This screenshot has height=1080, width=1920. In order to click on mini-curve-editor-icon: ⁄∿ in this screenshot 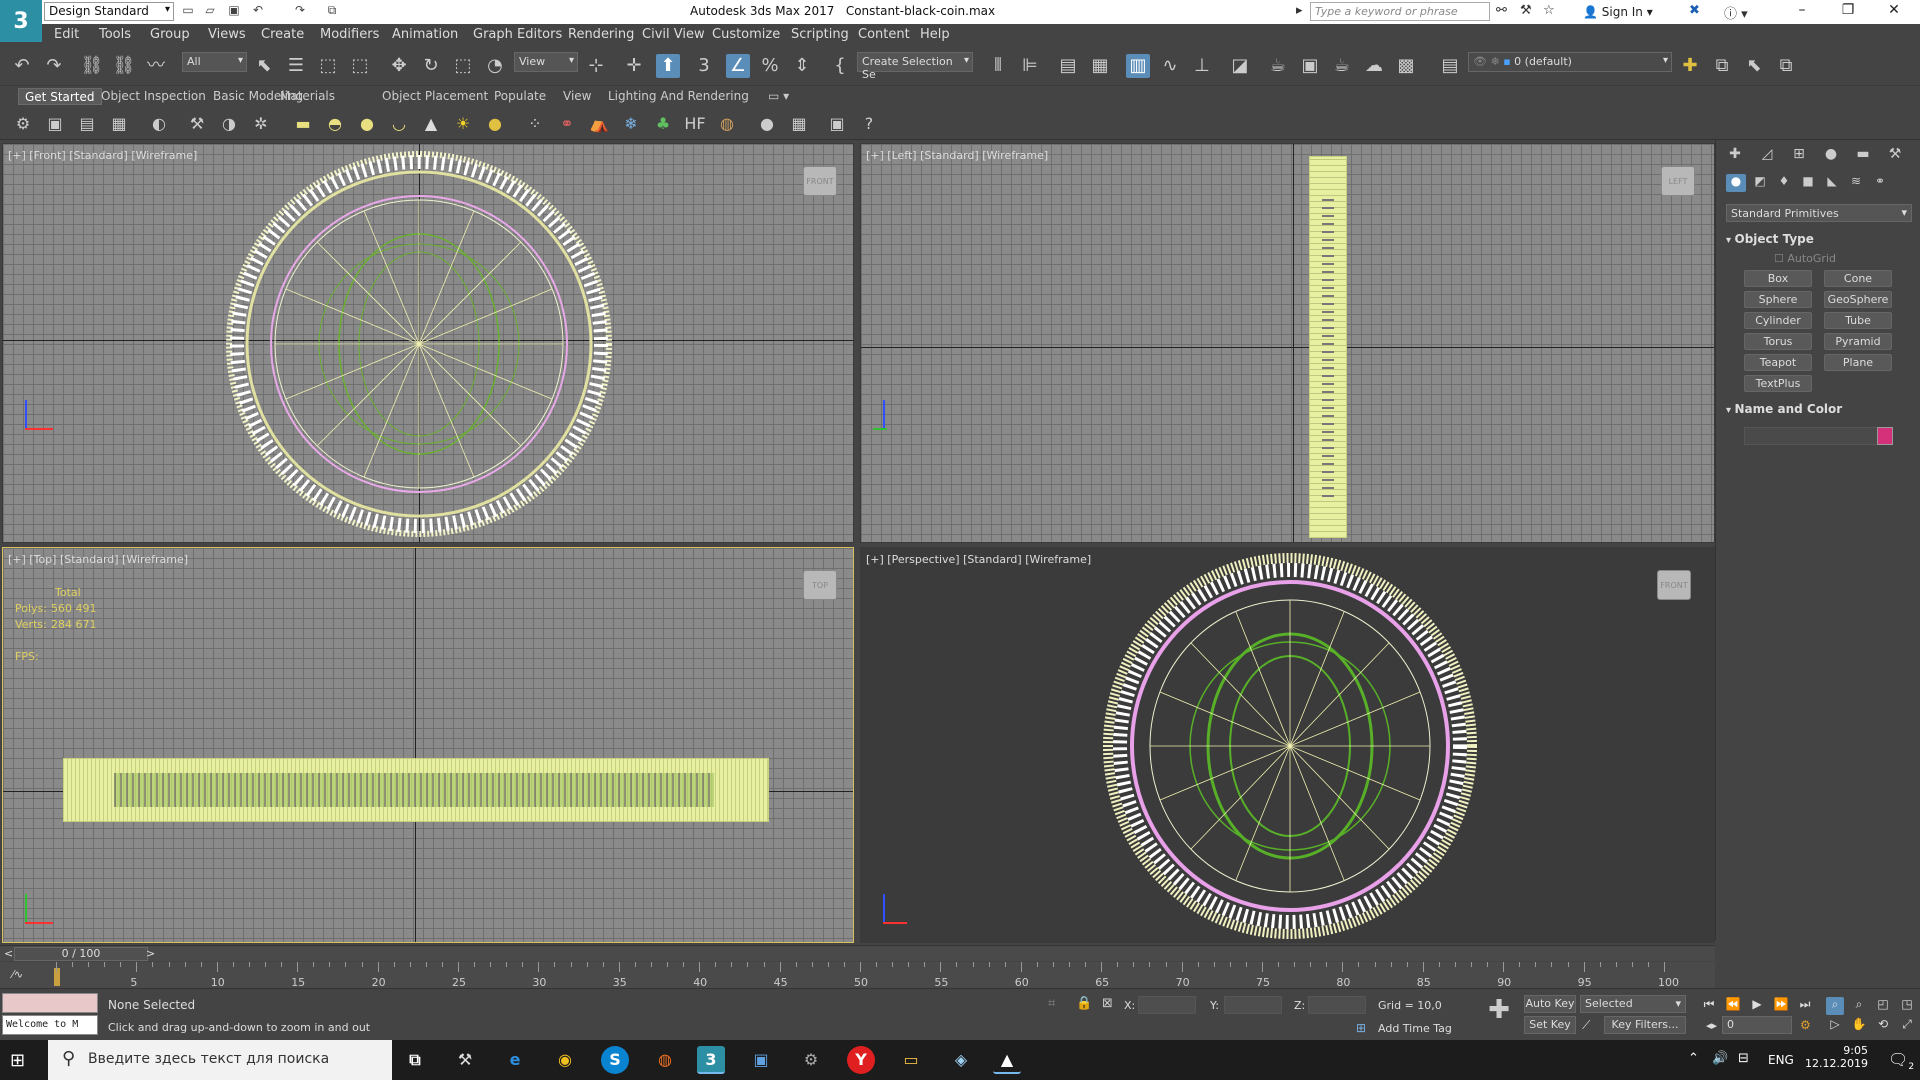, I will do `click(17, 974)`.